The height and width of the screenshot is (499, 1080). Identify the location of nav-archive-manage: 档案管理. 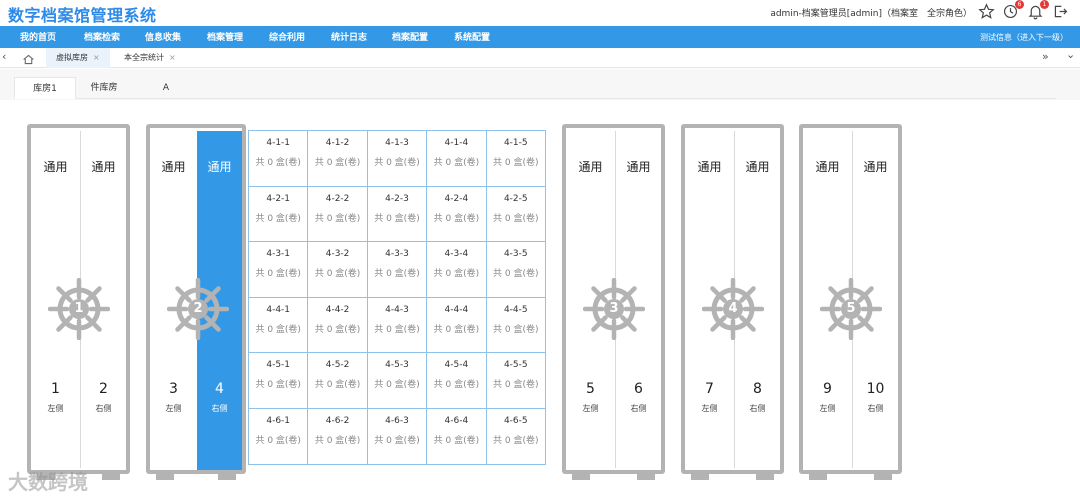
(225, 36).